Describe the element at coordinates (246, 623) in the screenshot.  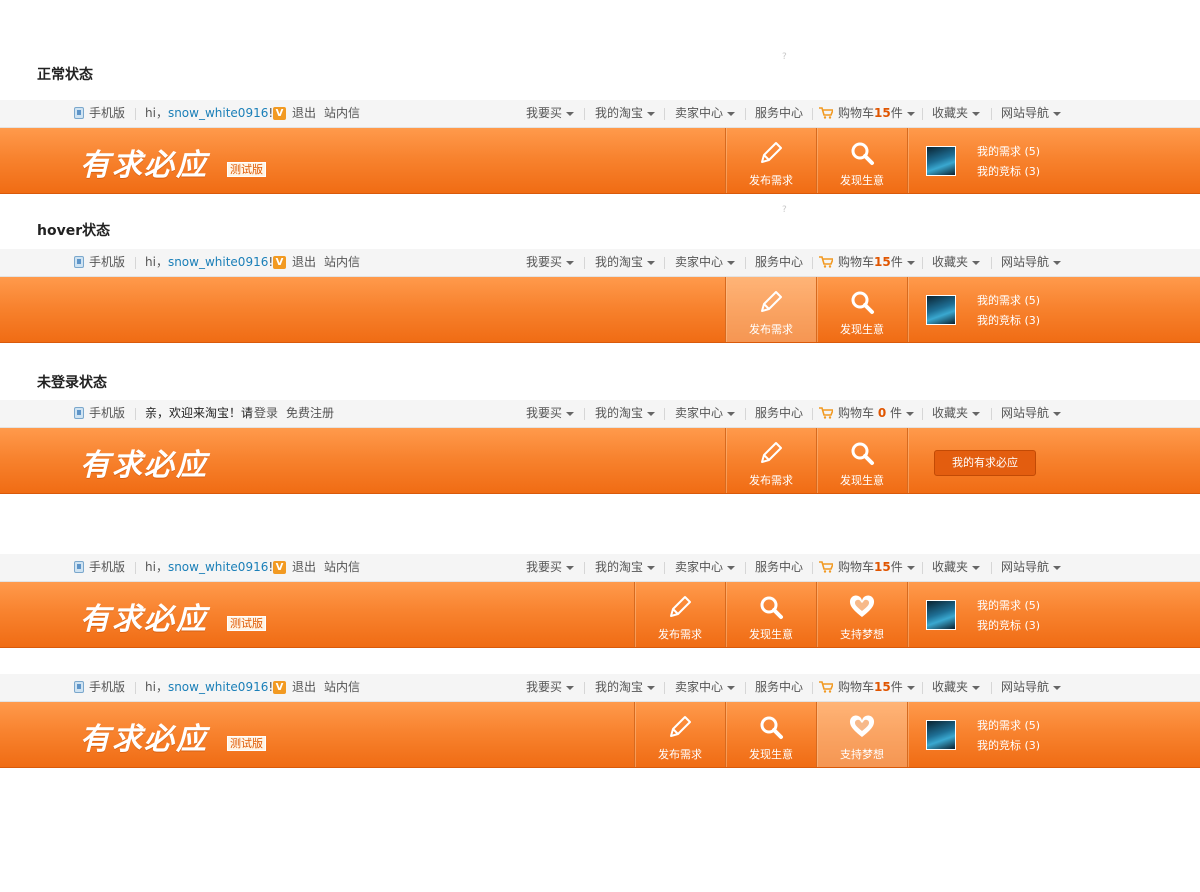
I see `beta-badge: 测试版` at that location.